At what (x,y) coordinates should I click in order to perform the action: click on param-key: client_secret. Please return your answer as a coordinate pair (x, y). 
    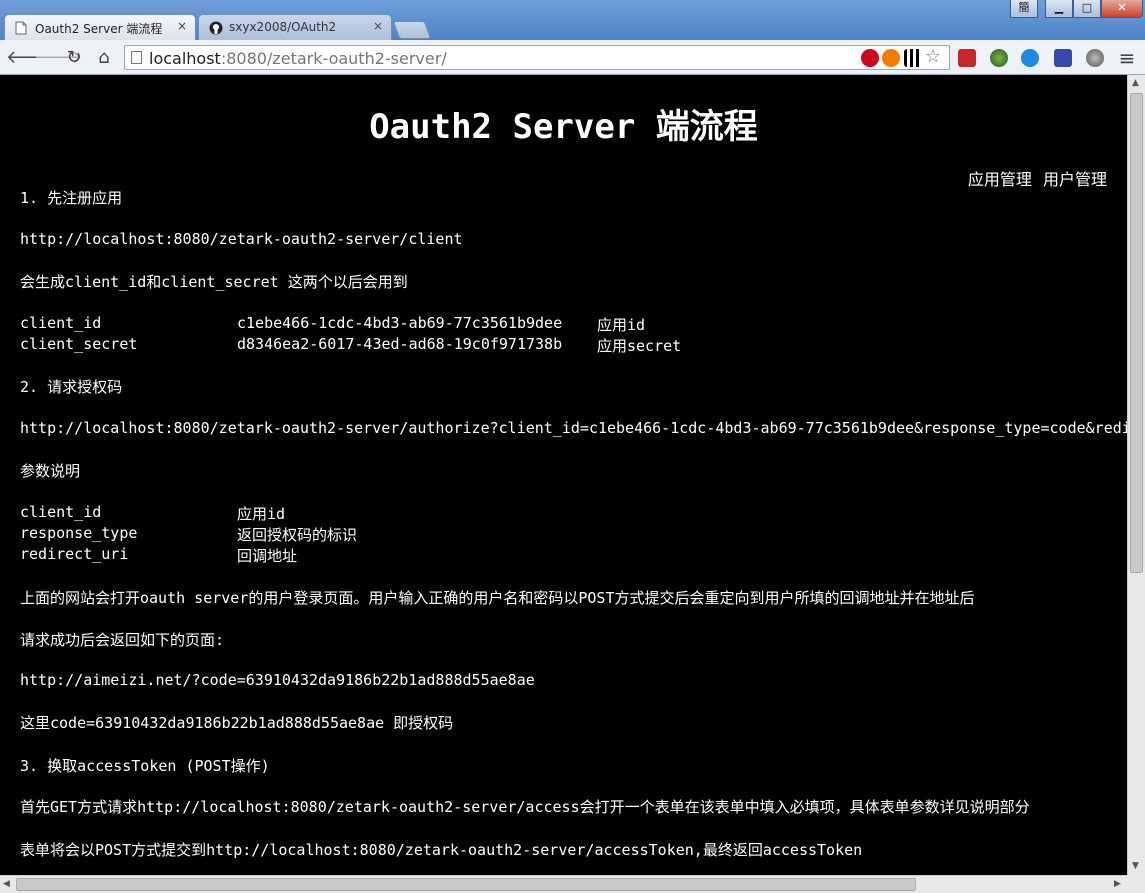
    Looking at the image, I should click on (79, 344).